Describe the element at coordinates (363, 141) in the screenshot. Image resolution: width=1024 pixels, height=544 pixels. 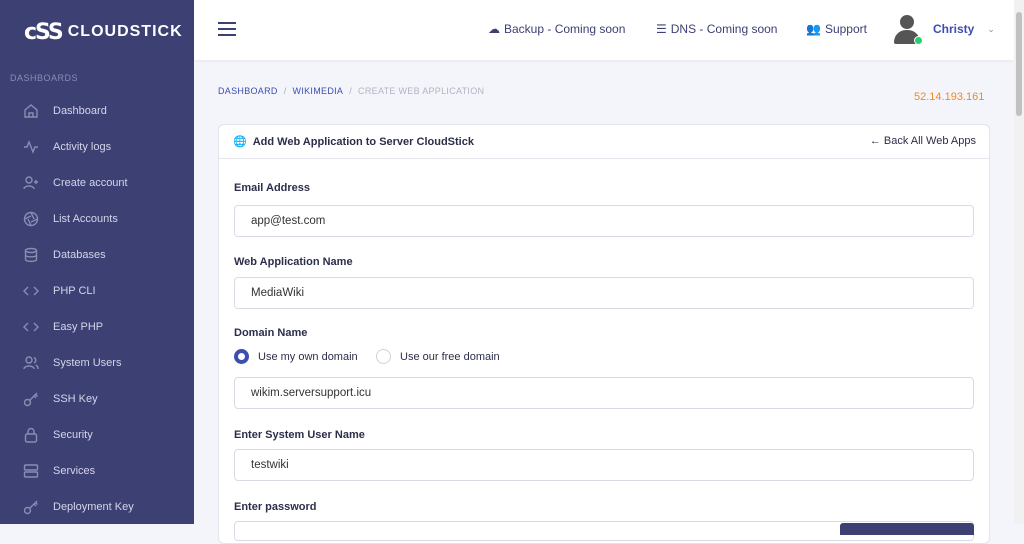
I see `card-title-text: Add Web Application to Server CloudStick` at that location.